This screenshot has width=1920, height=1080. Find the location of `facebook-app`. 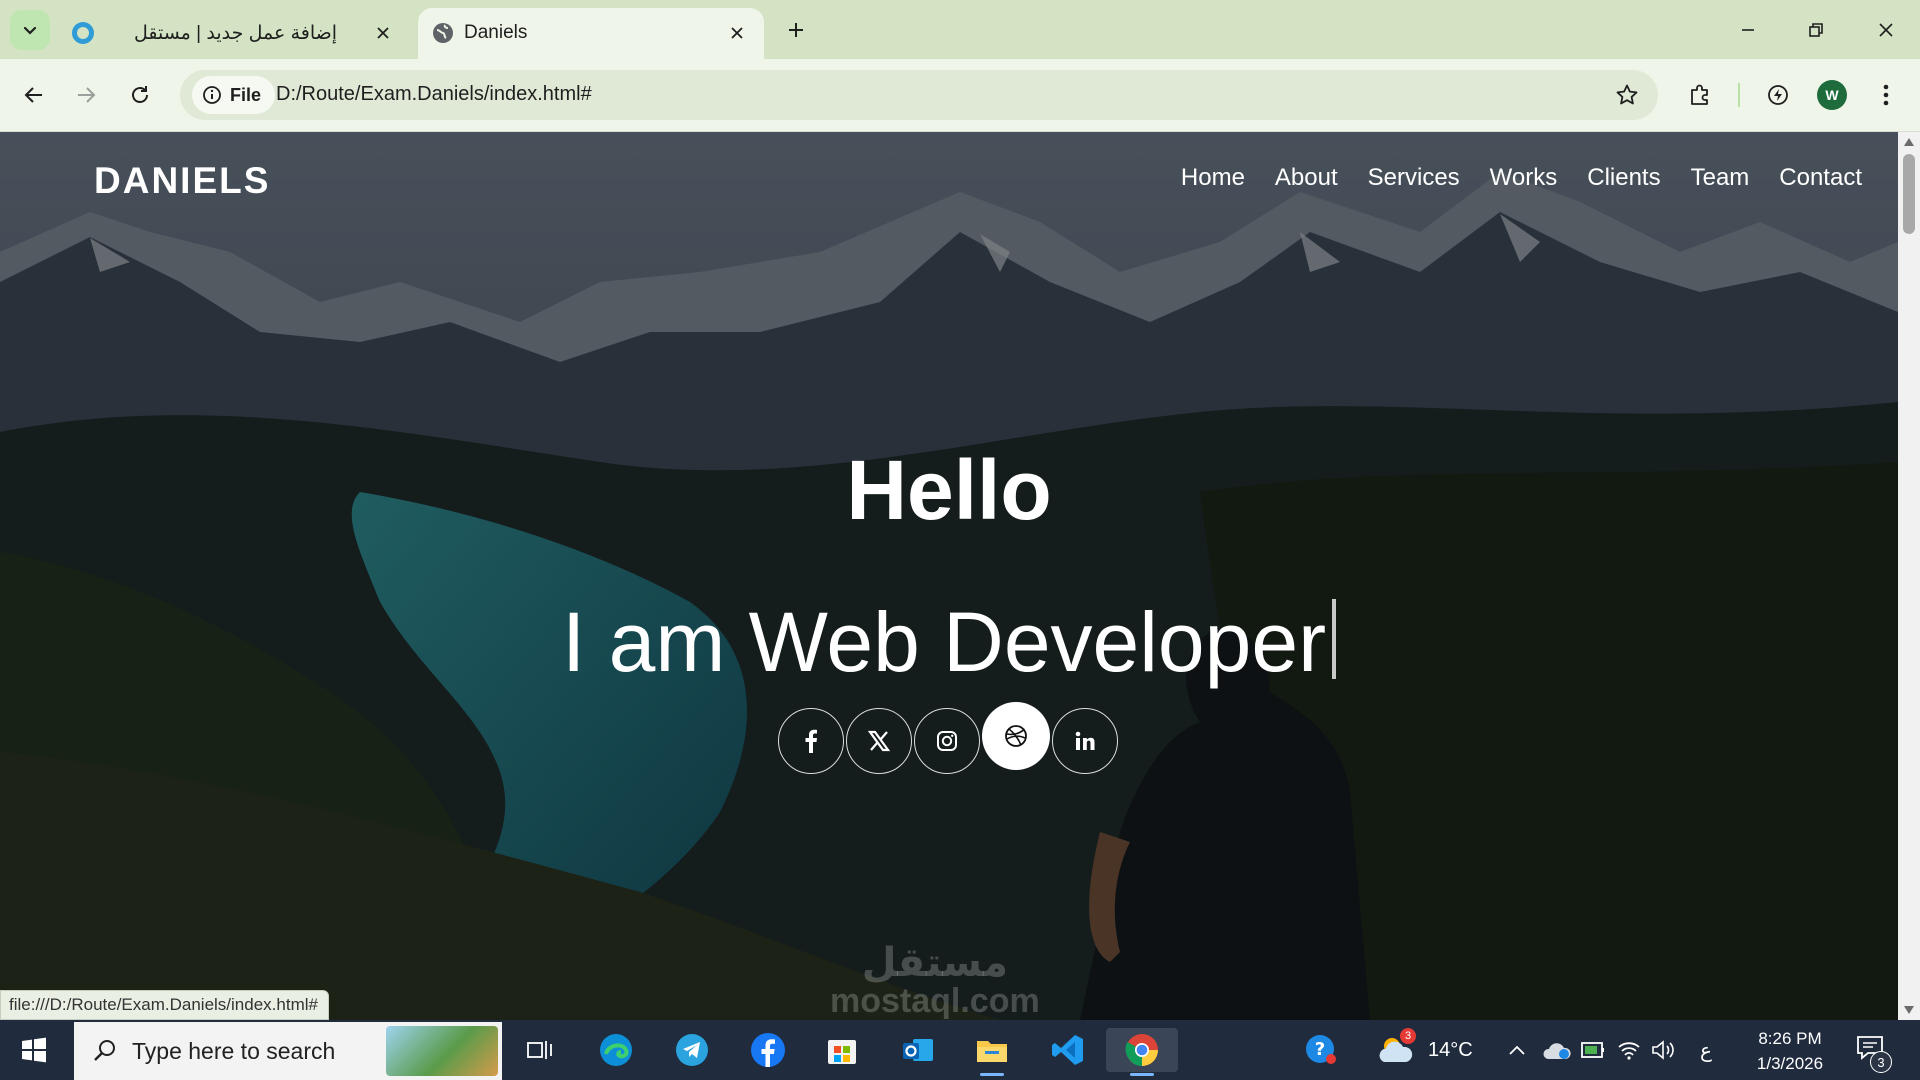

facebook-app is located at coordinates (768, 1050).